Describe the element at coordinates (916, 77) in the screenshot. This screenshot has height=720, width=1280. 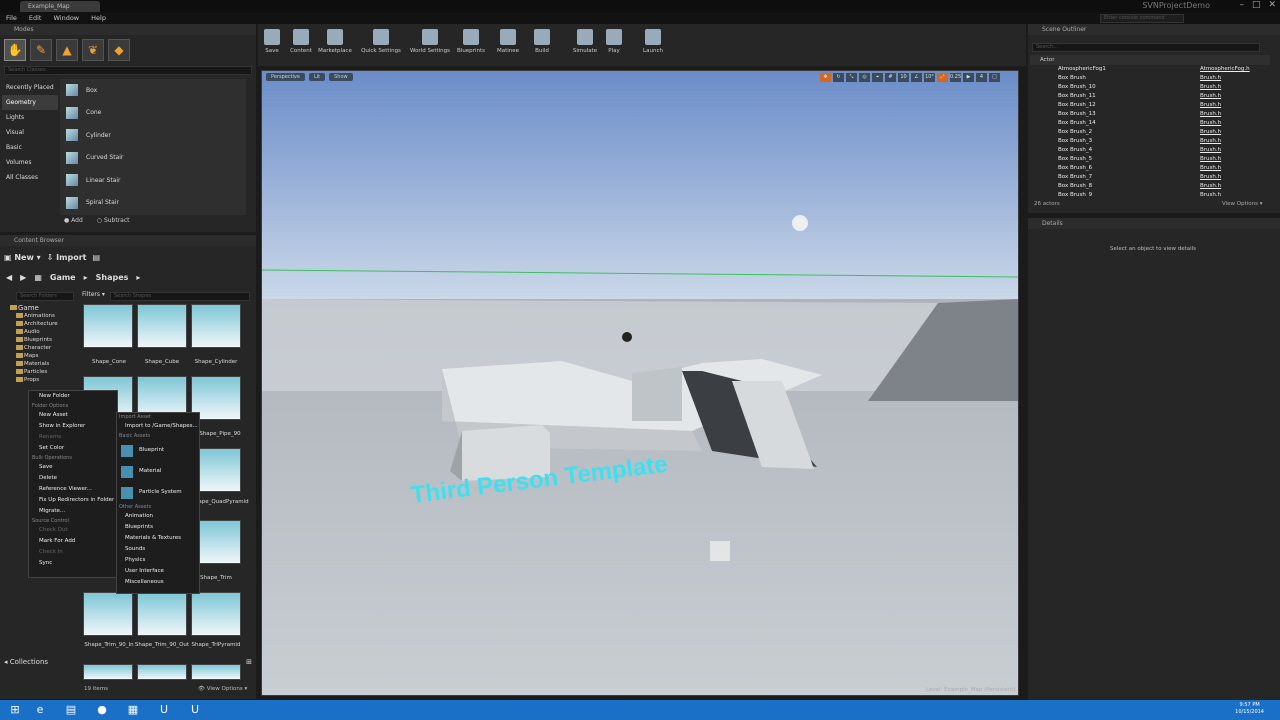
I see `rotation-snap-icon: ∠` at that location.